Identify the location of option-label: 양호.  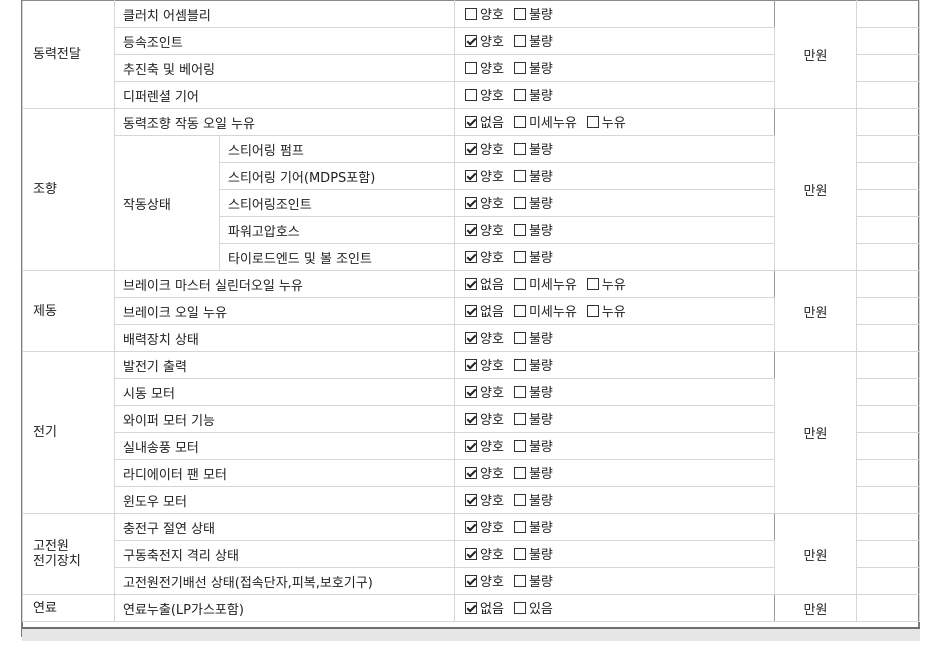
(492, 367).